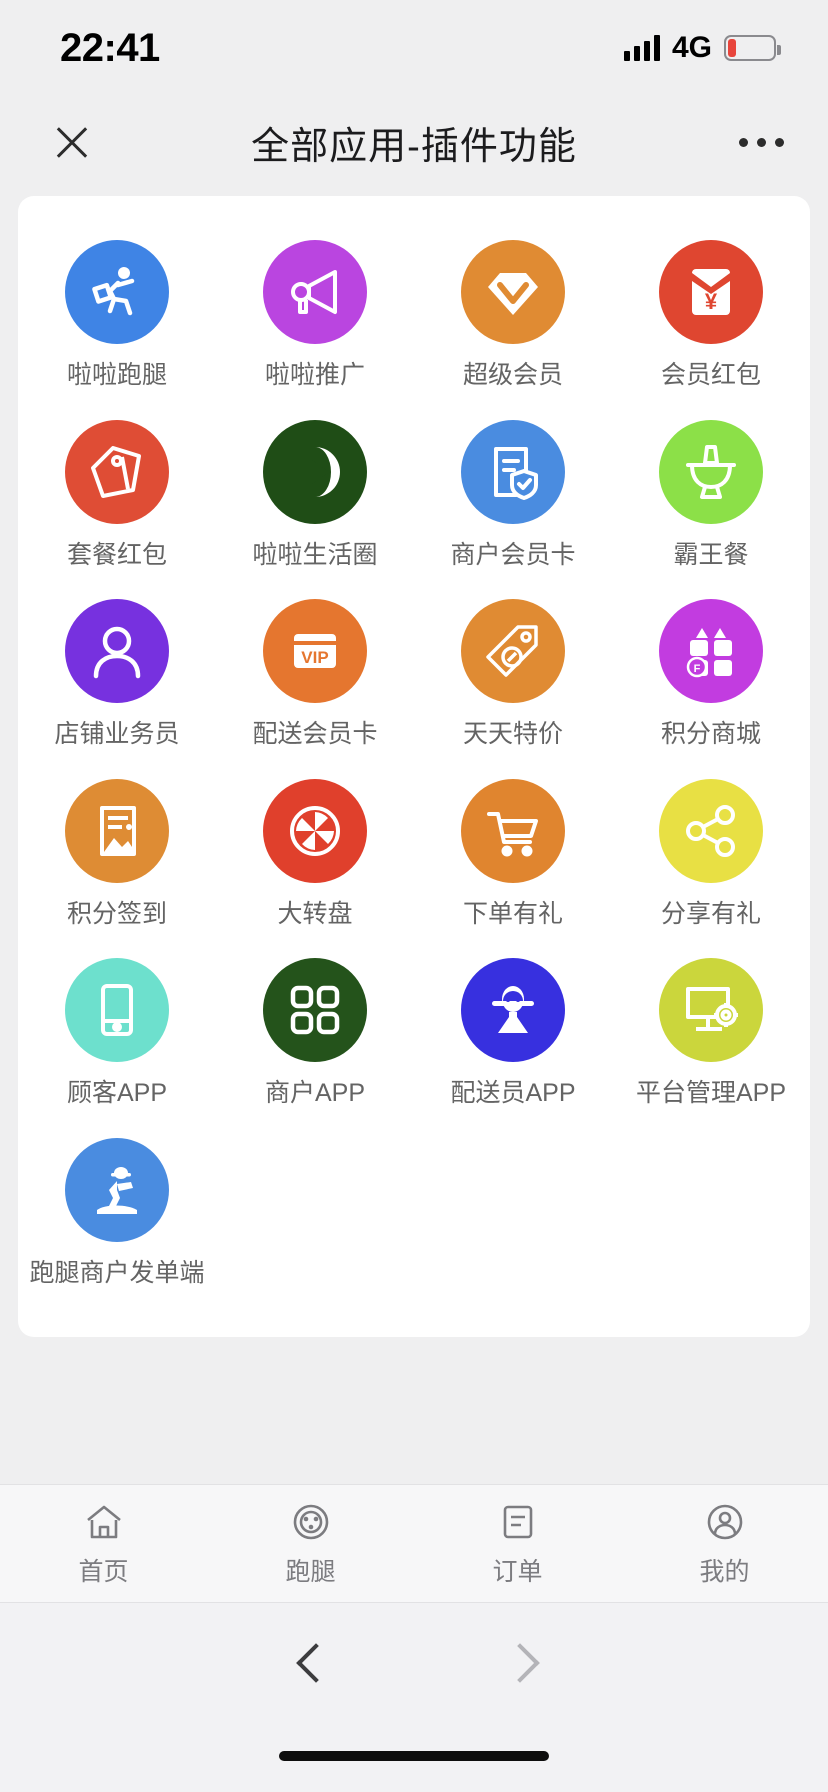 This screenshot has height=1792, width=828. What do you see at coordinates (72, 142) in the screenshot?
I see `close-icon` at bounding box center [72, 142].